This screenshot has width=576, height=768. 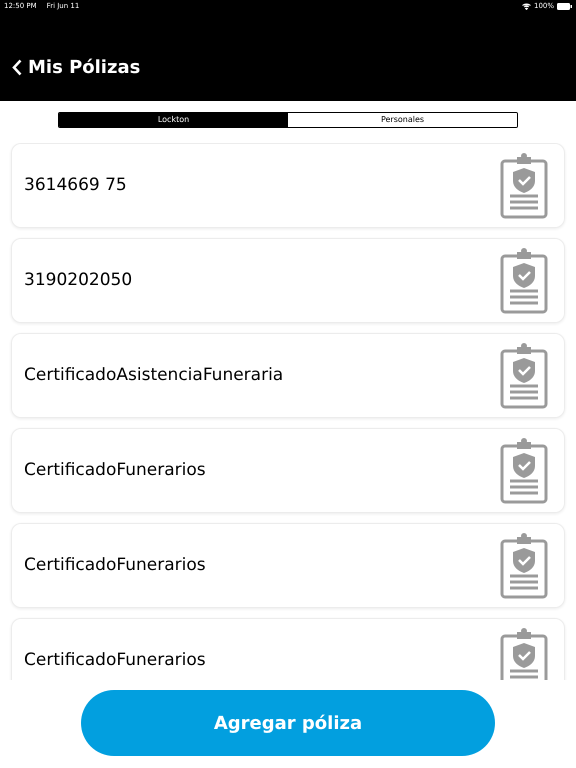 I want to click on battery-icon, so click(x=564, y=6).